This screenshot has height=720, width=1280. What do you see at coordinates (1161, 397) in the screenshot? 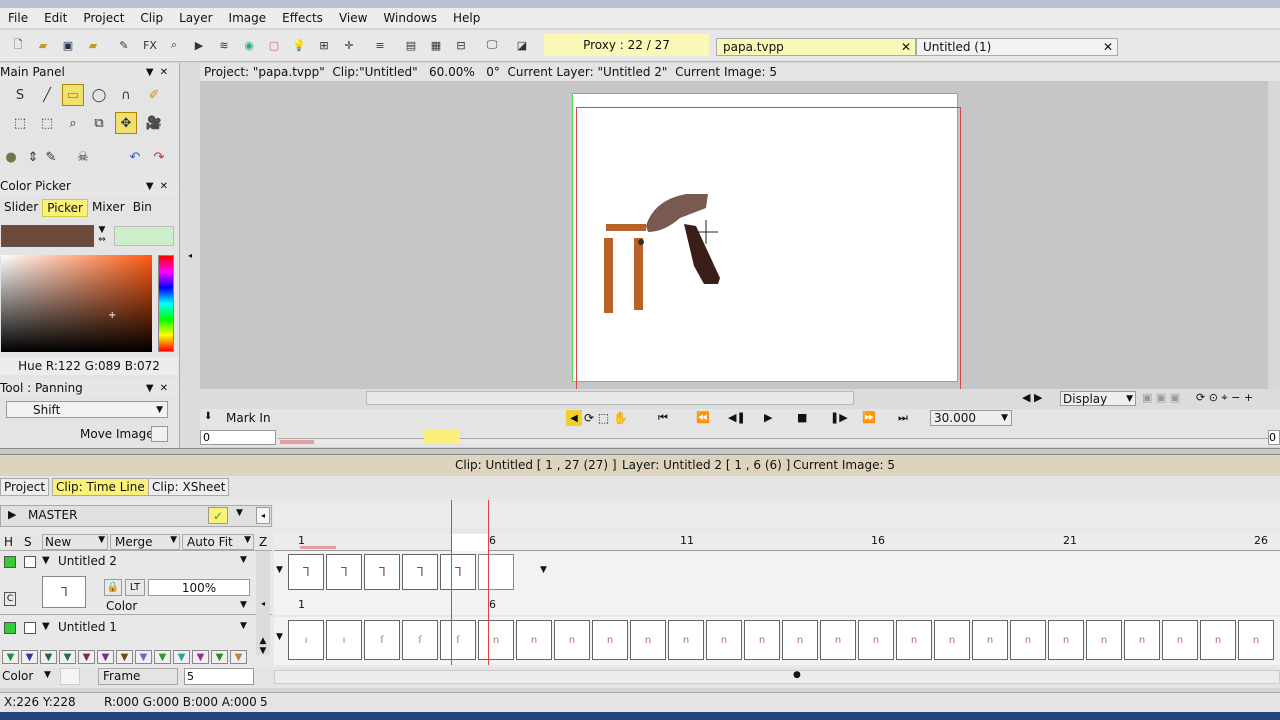
I see `view-buttons-icon: ▣ ▣ ▣` at bounding box center [1161, 397].